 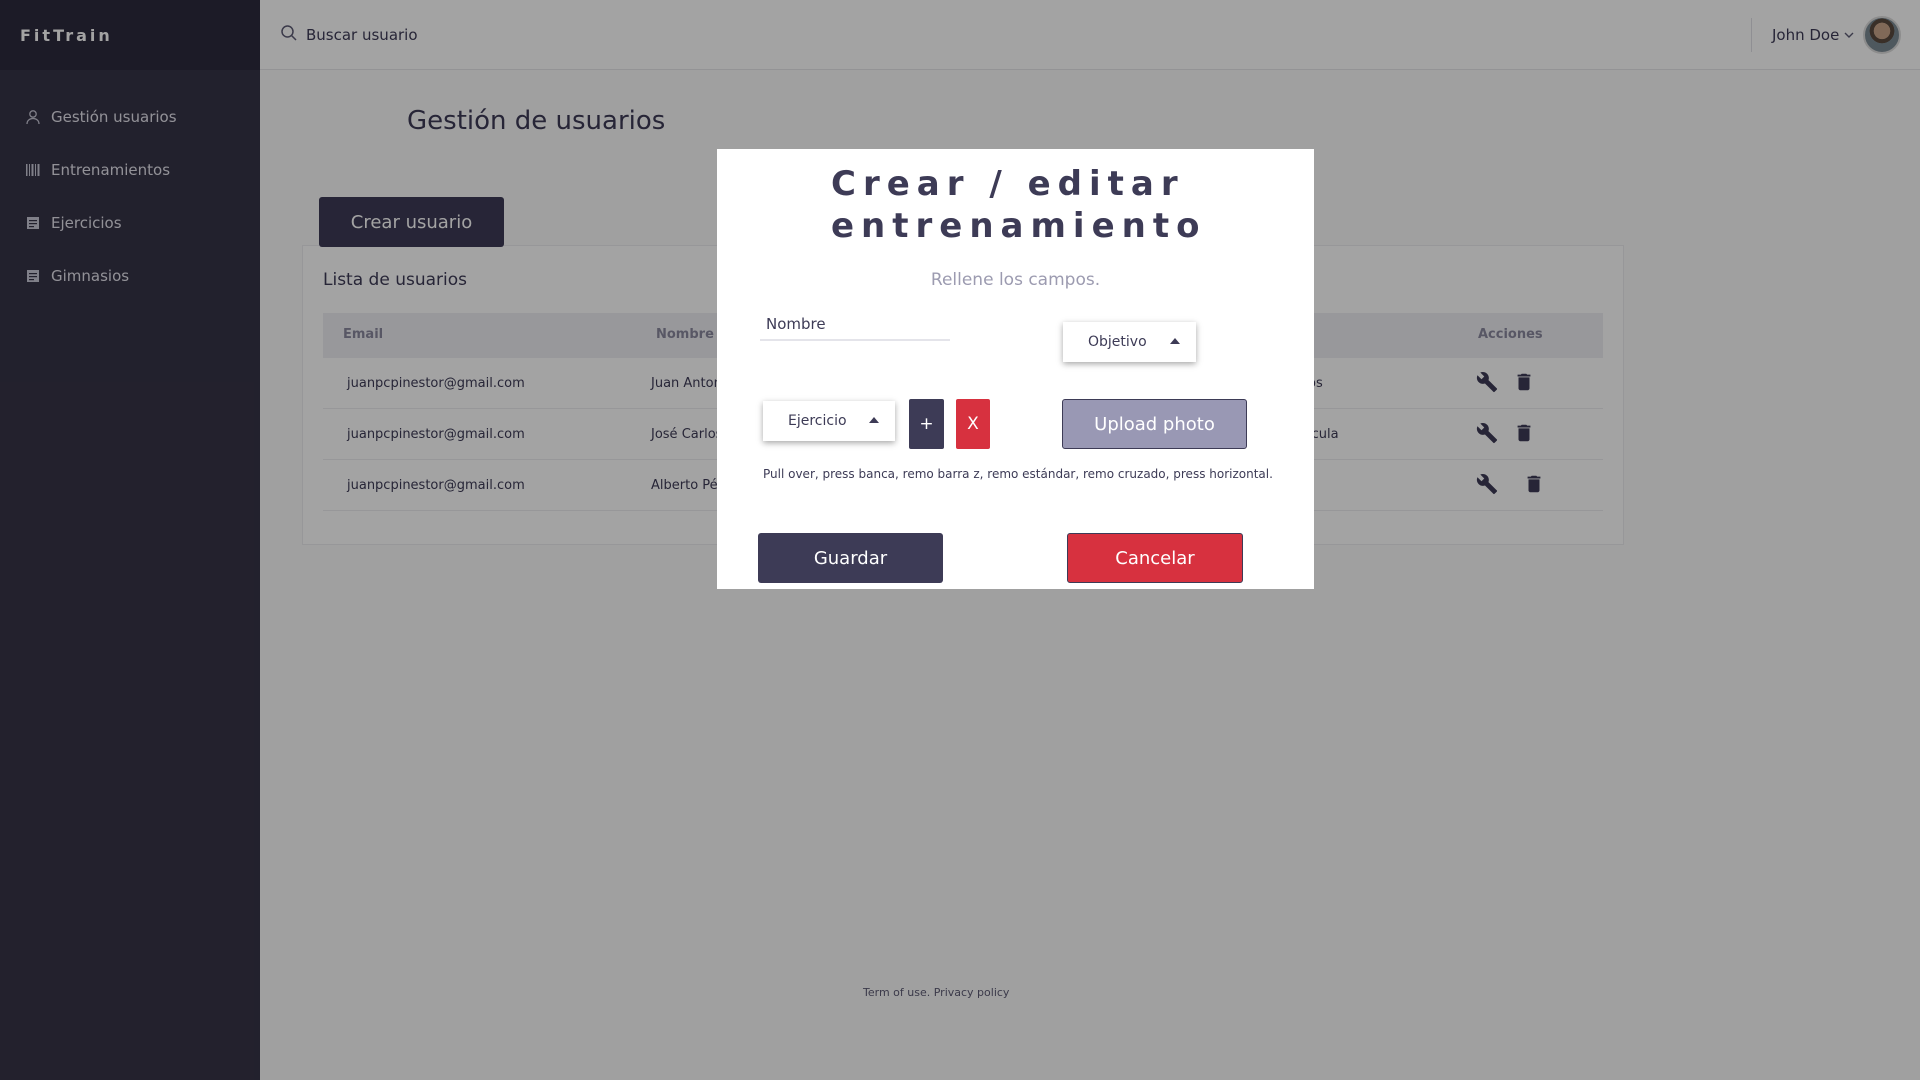 What do you see at coordinates (926, 424) in the screenshot?
I see `add-exercise-button: +` at bounding box center [926, 424].